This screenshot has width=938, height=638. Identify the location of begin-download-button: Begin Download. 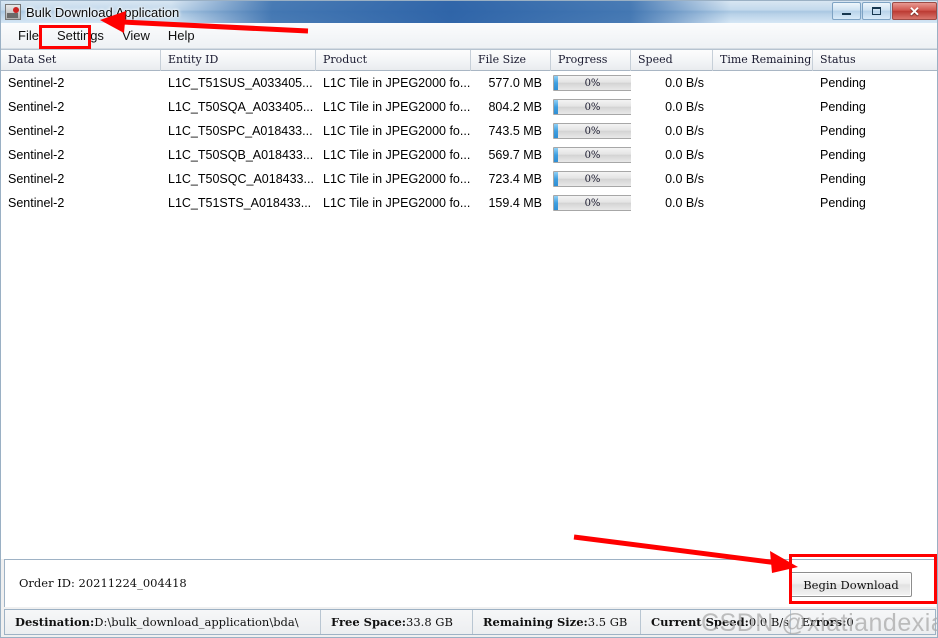
(851, 584).